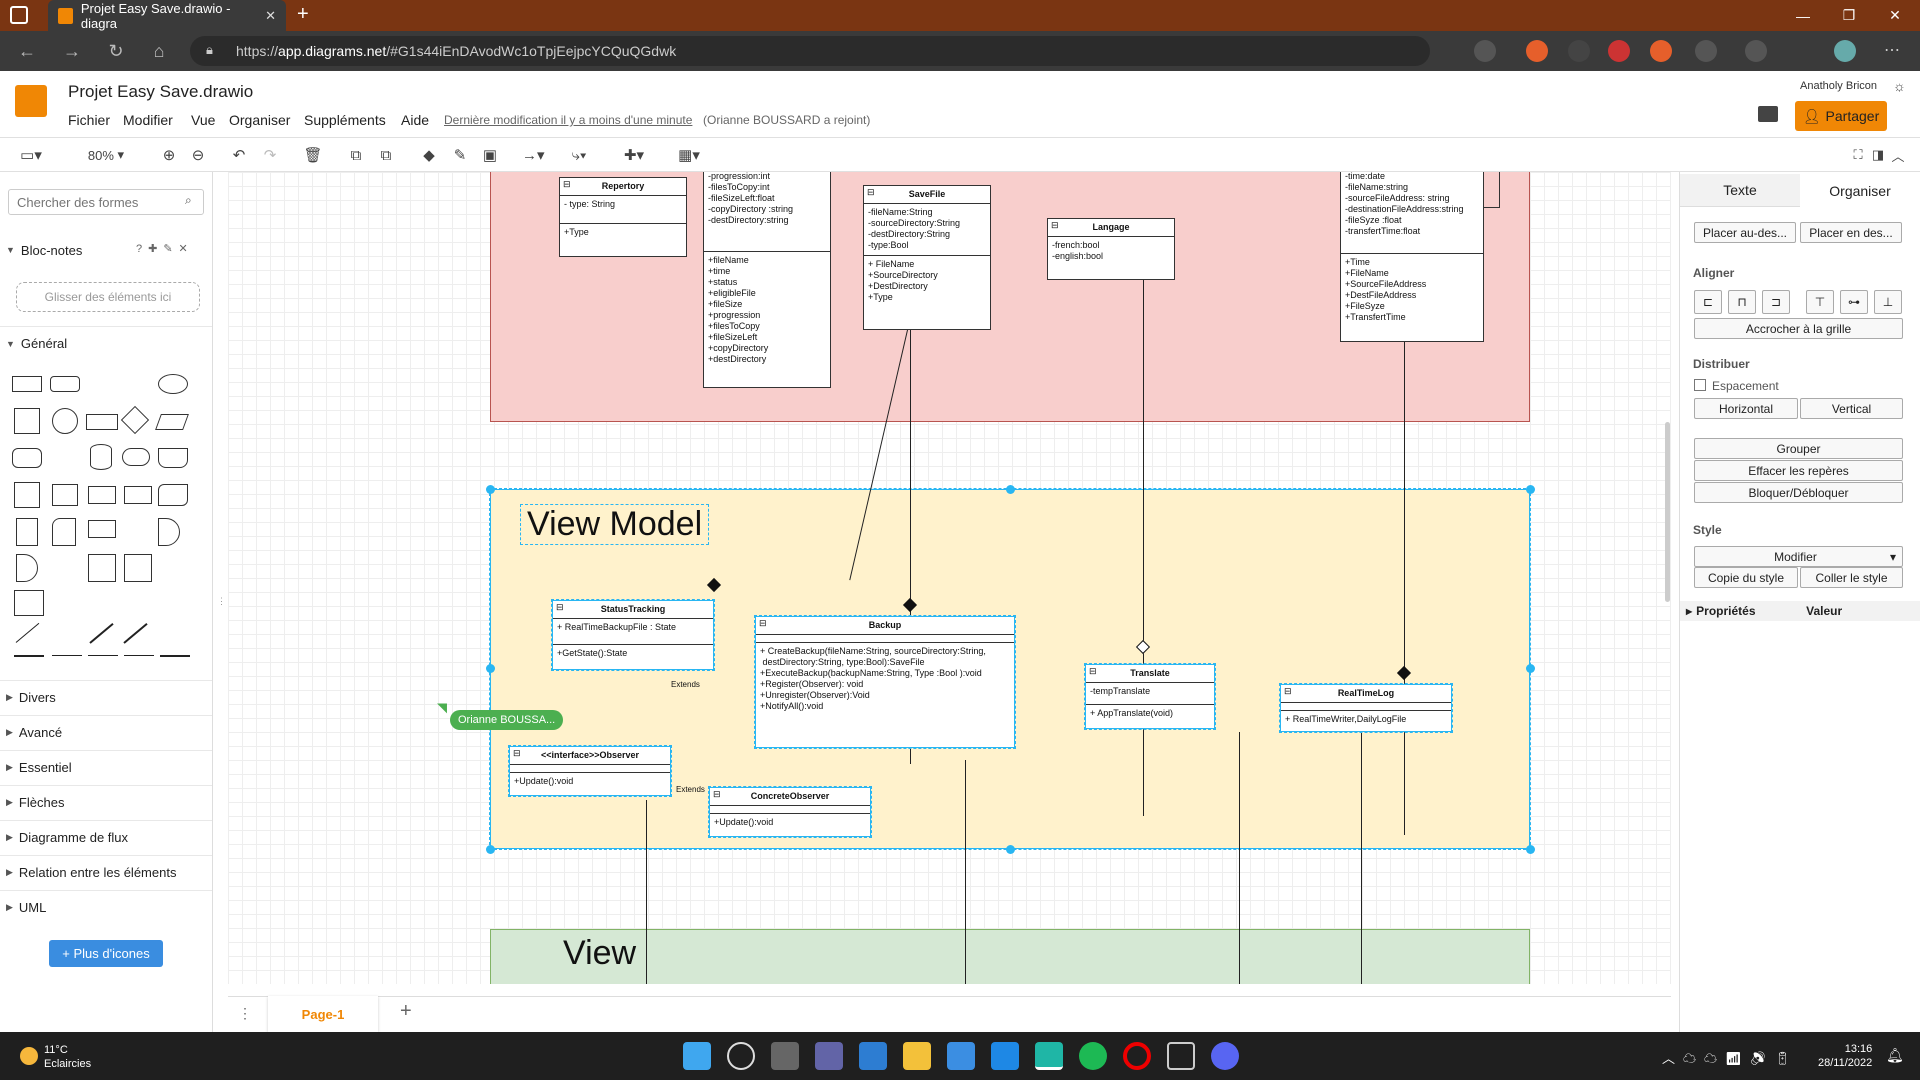 This screenshot has width=1920, height=1080. I want to click on connector-shape, so click(175, 656).